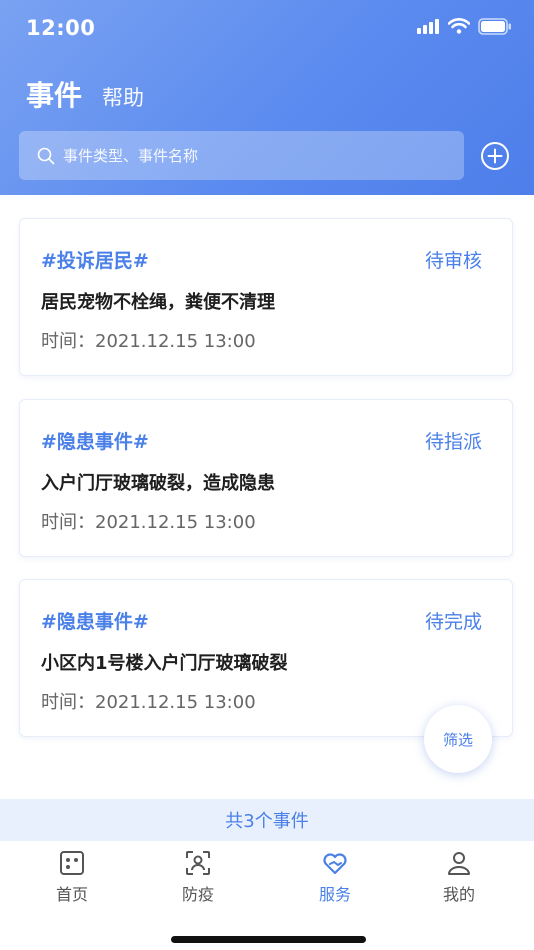 The image size is (534, 950). What do you see at coordinates (158, 483) in the screenshot?
I see `event-title: 入户门厅玻璃破裂，造成隐患` at bounding box center [158, 483].